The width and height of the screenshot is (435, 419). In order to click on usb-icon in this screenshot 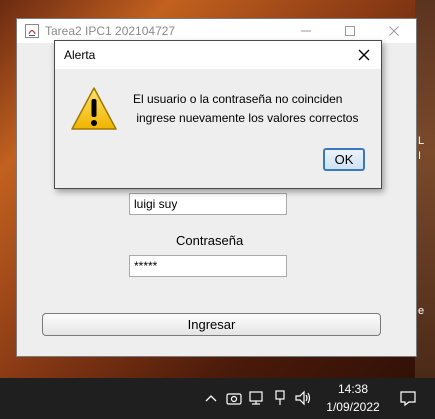, I will do `click(280, 398)`.